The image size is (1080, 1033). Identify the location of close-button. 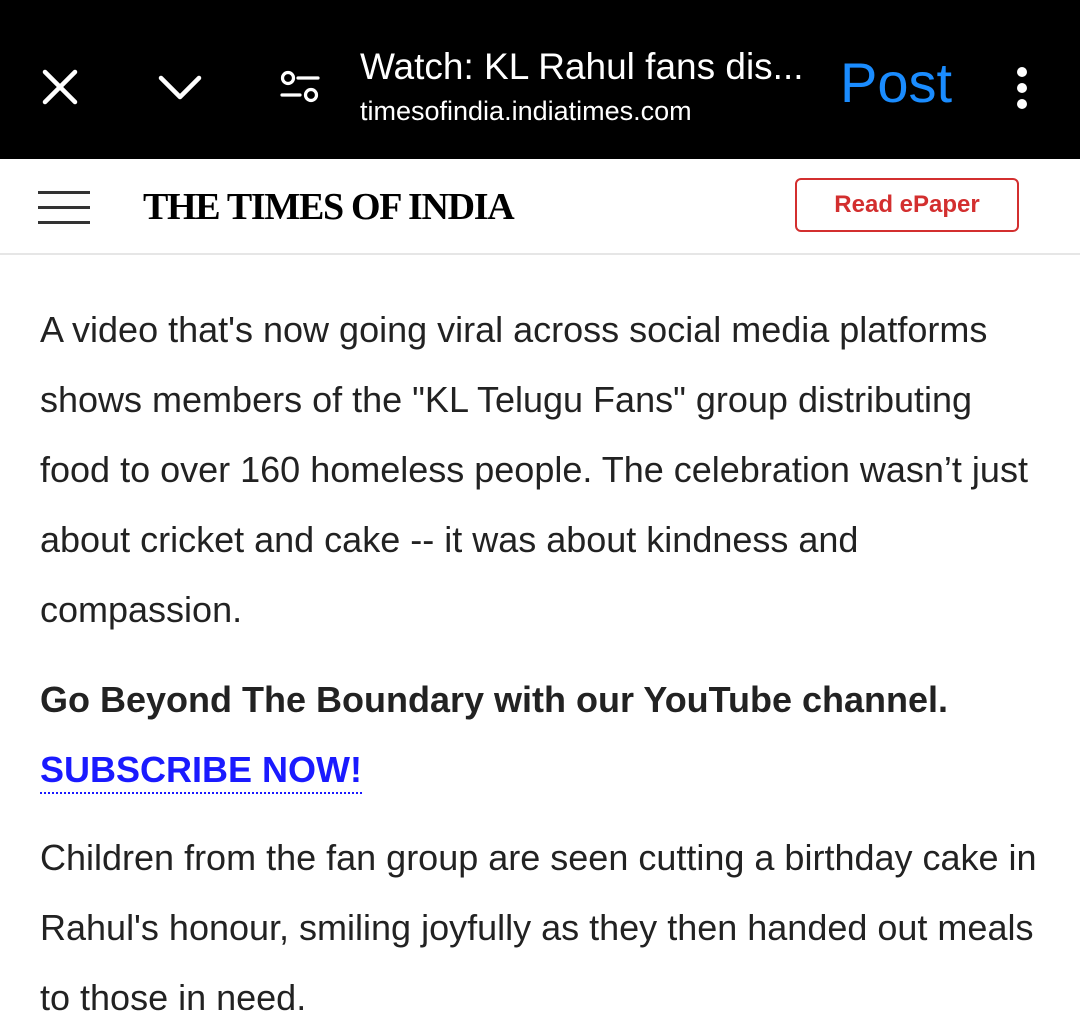
(60, 87).